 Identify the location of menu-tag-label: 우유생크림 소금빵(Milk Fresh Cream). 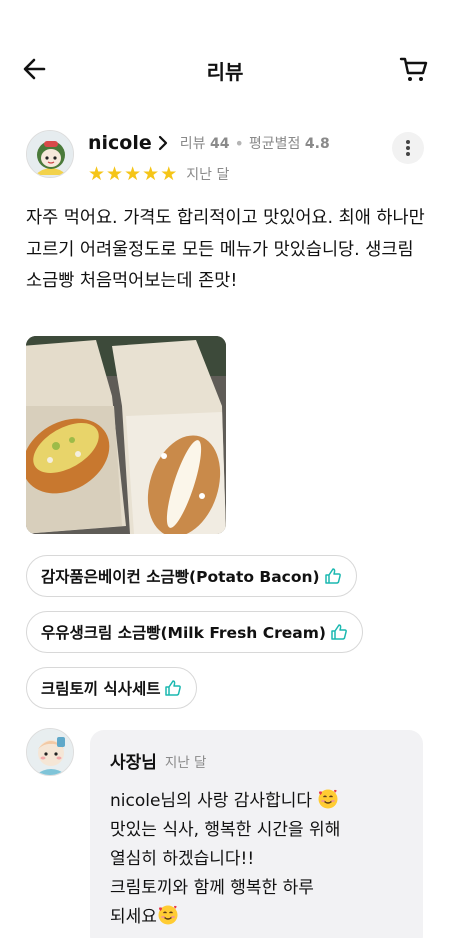
(183, 633).